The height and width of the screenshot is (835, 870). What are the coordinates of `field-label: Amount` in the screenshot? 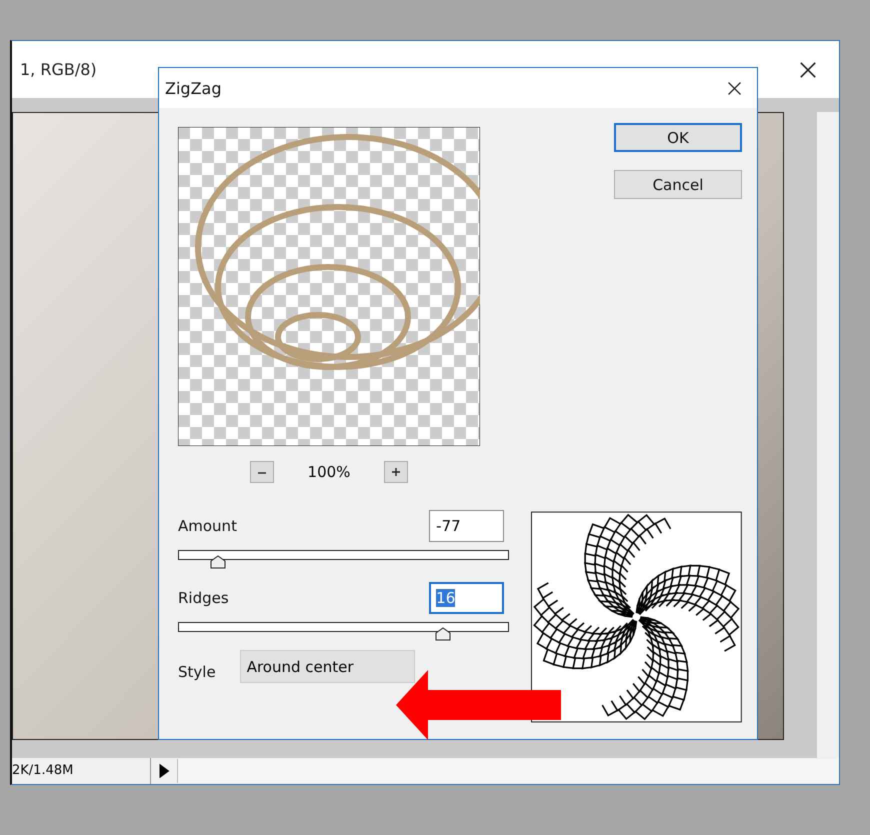 It's located at (207, 526).